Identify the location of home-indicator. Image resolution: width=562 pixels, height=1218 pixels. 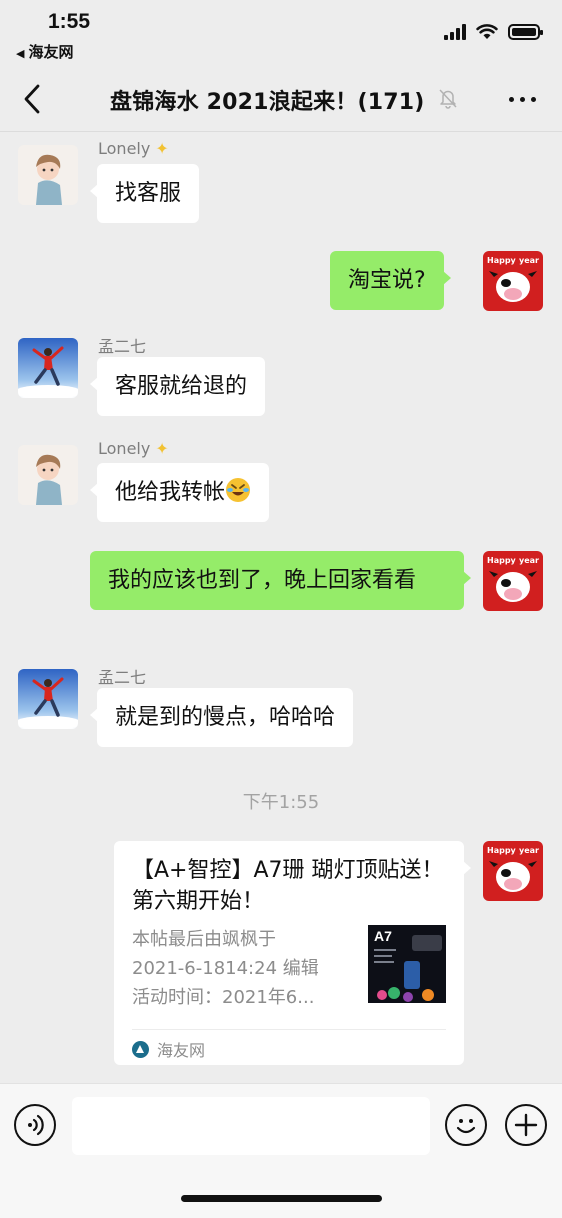
(281, 1198).